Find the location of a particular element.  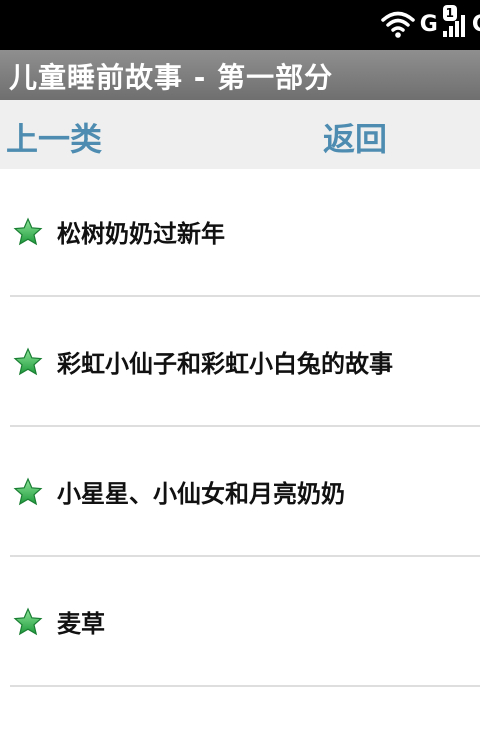

page-title: 儿童睡前故事 - 第一部分 is located at coordinates (171, 77).